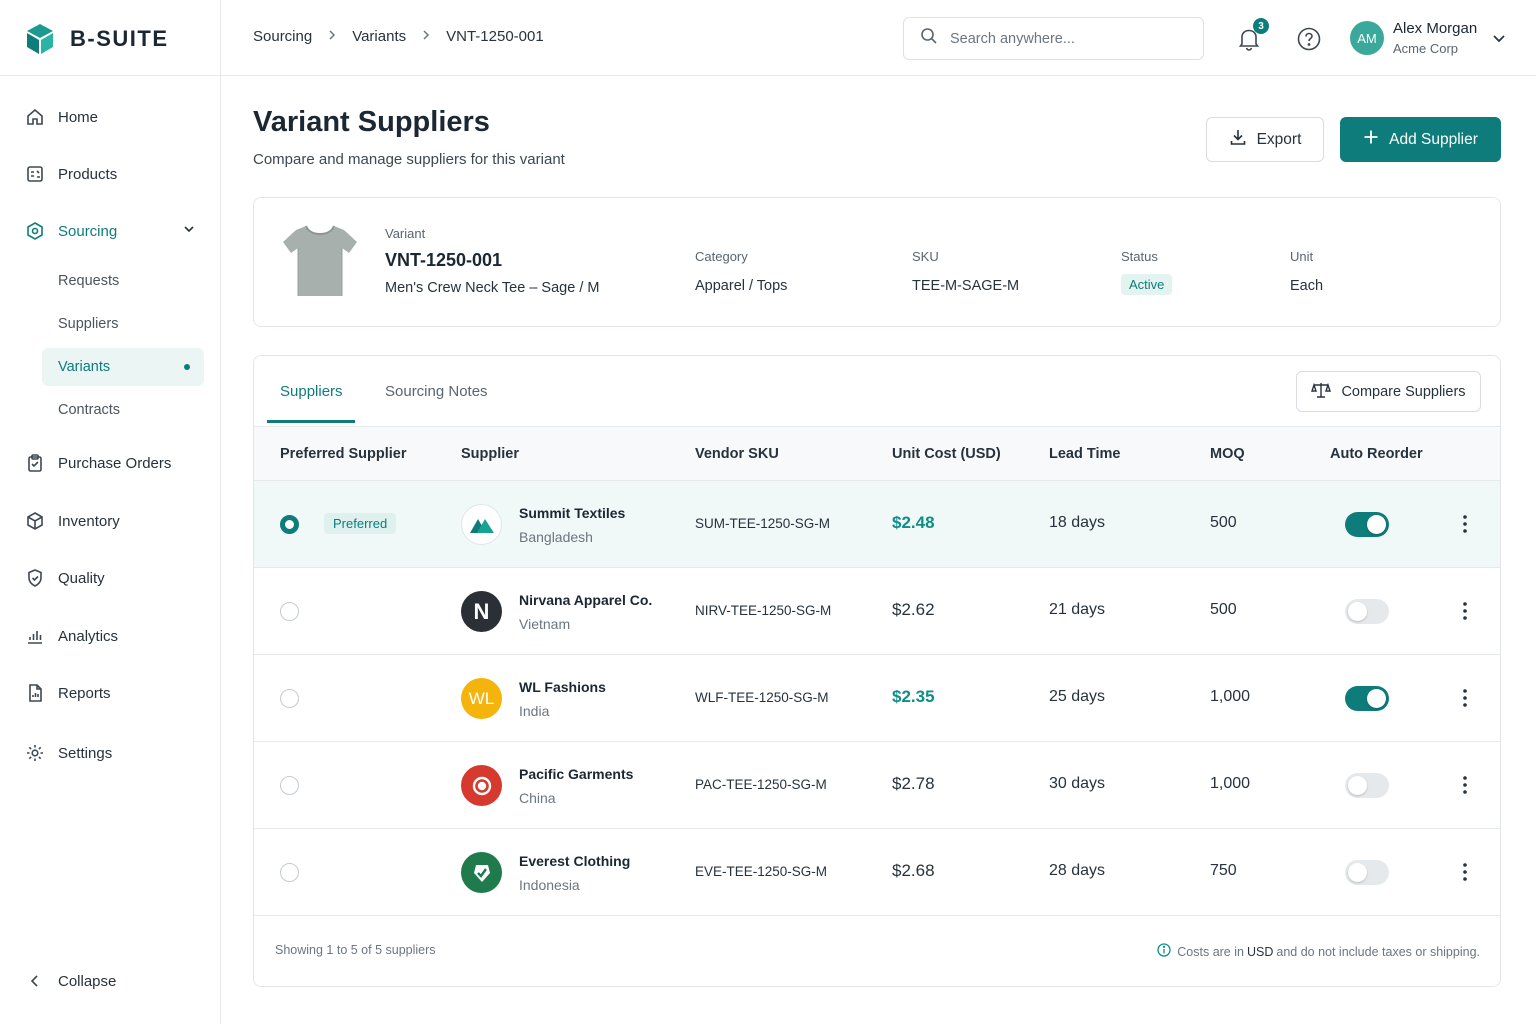  I want to click on chevron-right-icon, so click(426, 36).